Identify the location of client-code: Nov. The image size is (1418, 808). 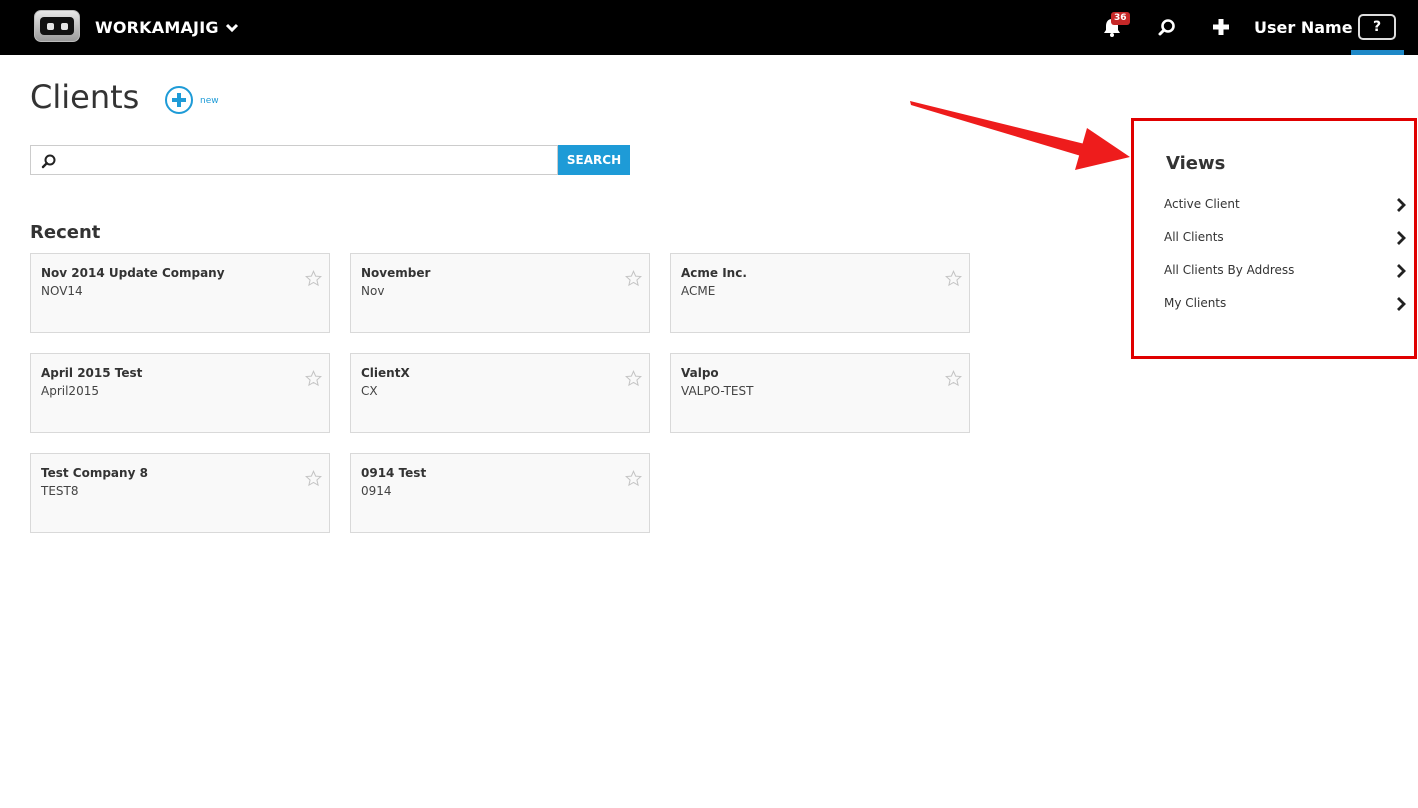
(373, 291).